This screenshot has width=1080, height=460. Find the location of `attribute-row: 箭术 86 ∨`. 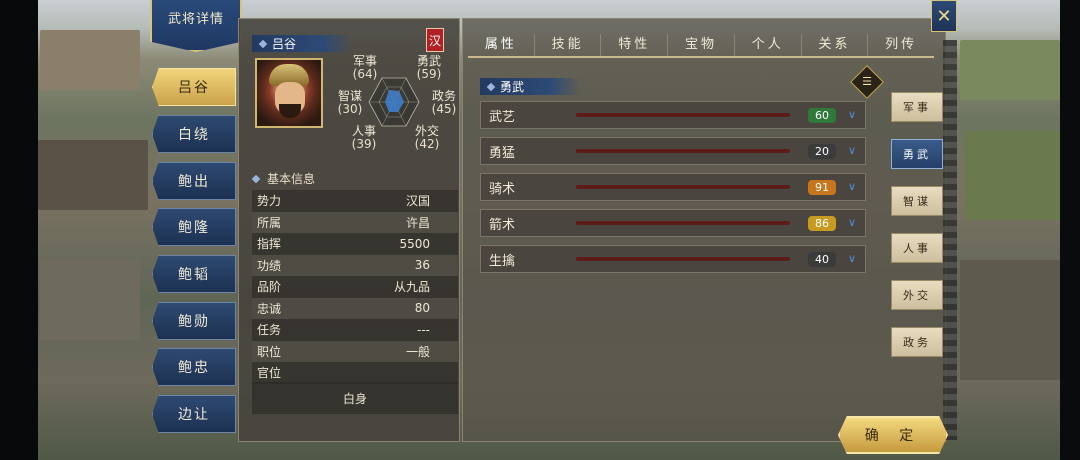

attribute-row: 箭术 86 ∨ is located at coordinates (673, 223).